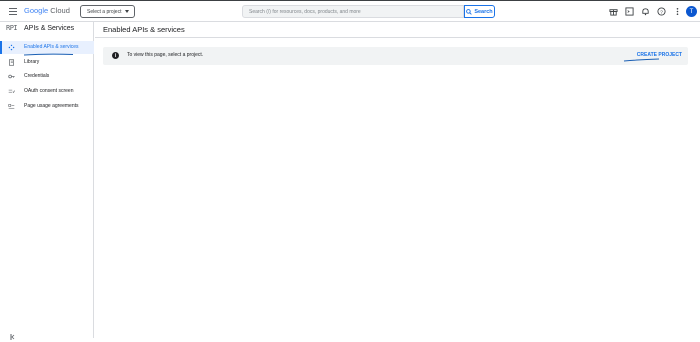  Describe the element at coordinates (641, 60) in the screenshot. I see `handwritten-underline` at that location.